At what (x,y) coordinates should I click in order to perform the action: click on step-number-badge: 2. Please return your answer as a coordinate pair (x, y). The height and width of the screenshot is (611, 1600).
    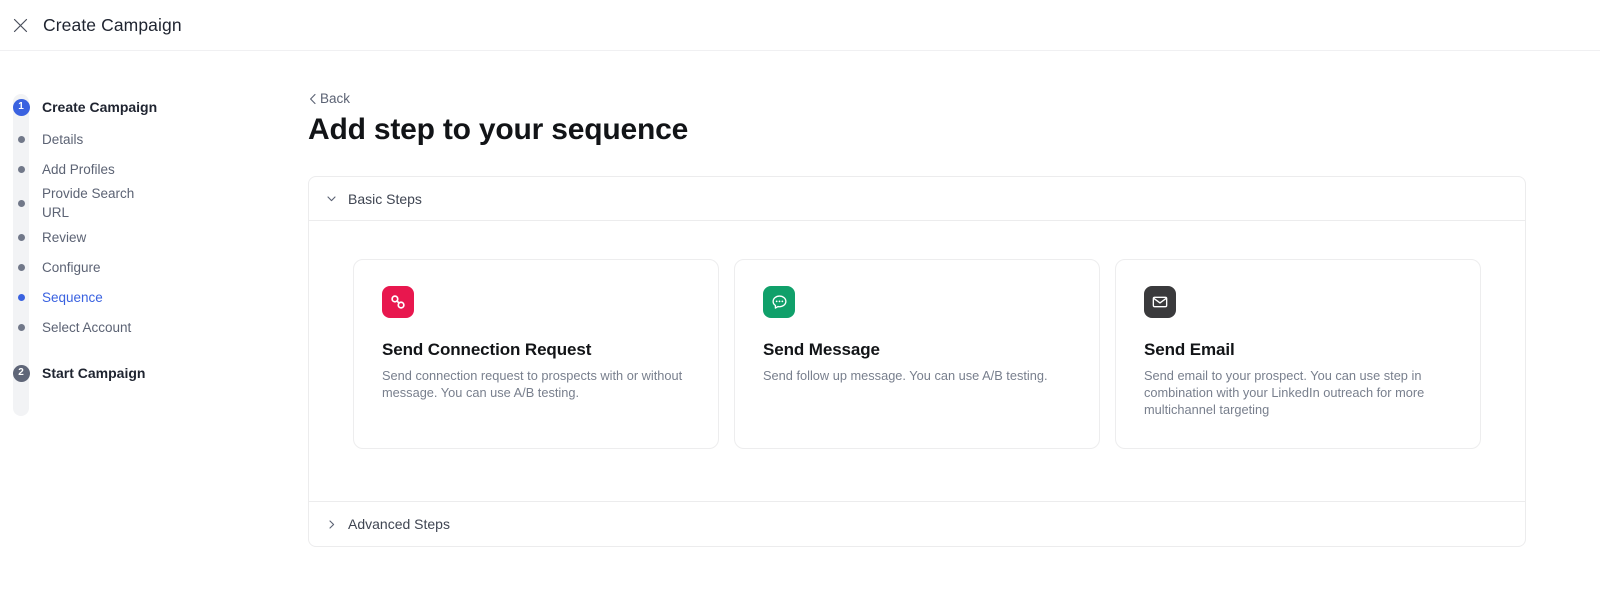
    Looking at the image, I should click on (21, 373).